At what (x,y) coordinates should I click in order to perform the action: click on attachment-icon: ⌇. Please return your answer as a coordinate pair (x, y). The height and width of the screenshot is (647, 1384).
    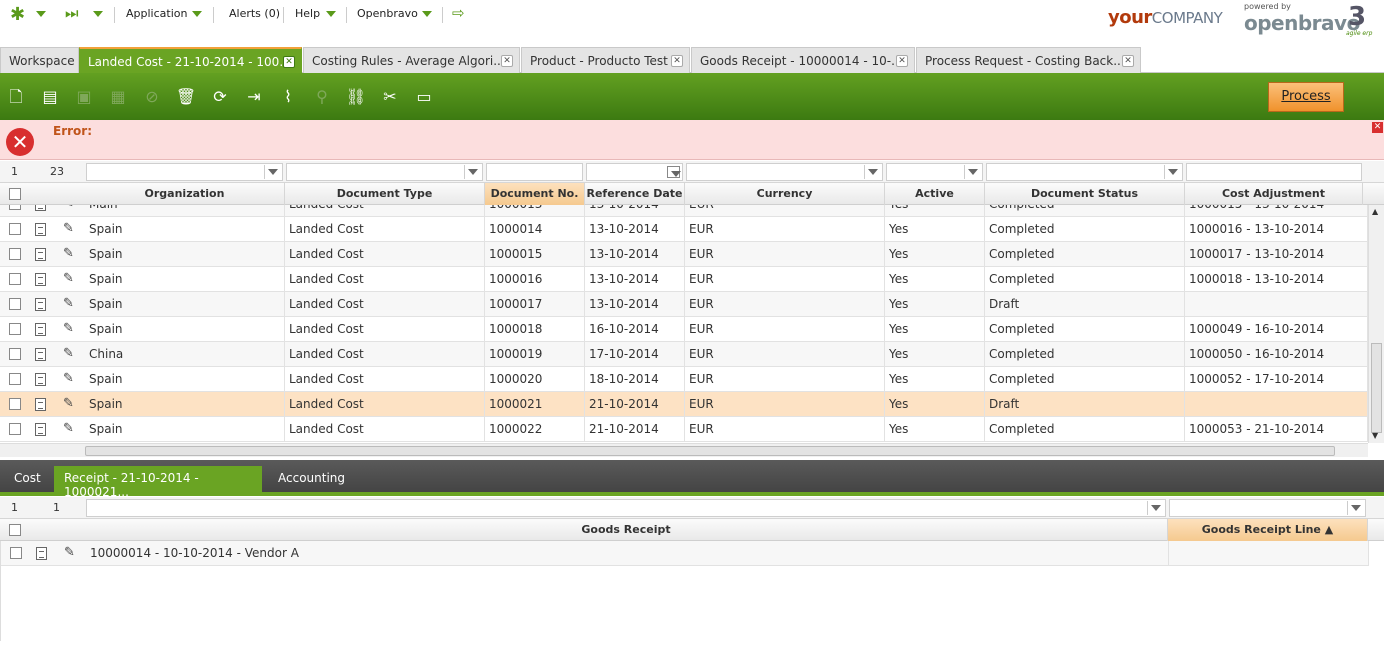
    Looking at the image, I should click on (288, 97).